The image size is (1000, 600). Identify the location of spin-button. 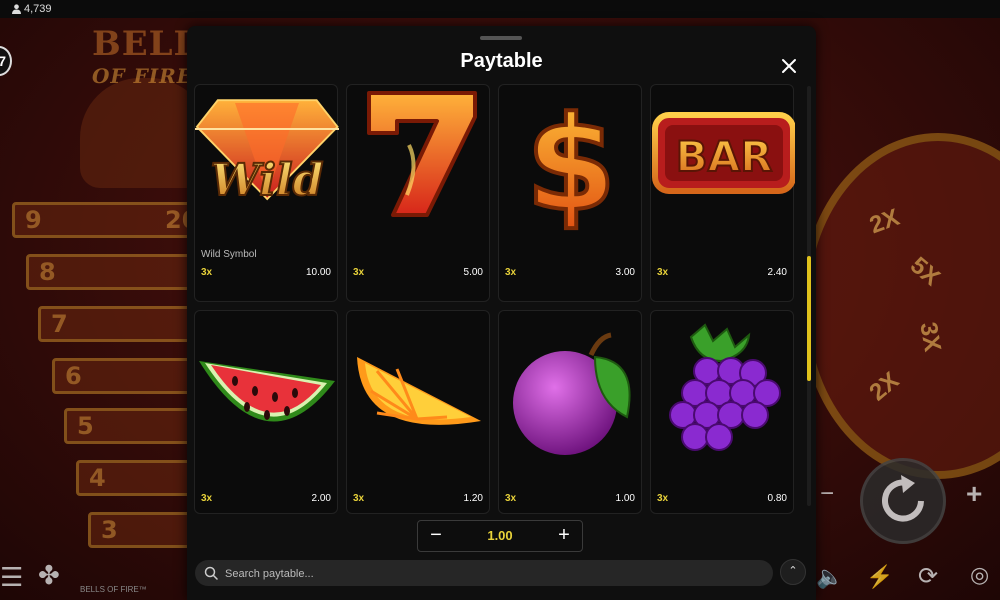
(903, 501).